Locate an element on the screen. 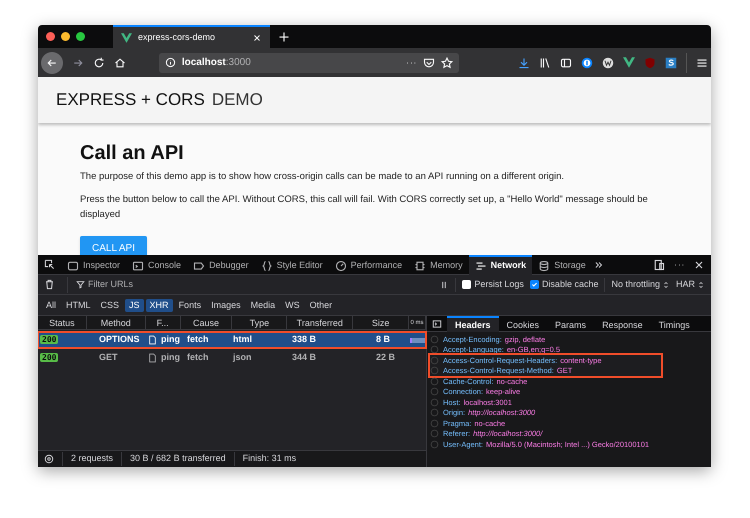 This screenshot has width=750, height=518. close-window-icon is located at coordinates (50, 36).